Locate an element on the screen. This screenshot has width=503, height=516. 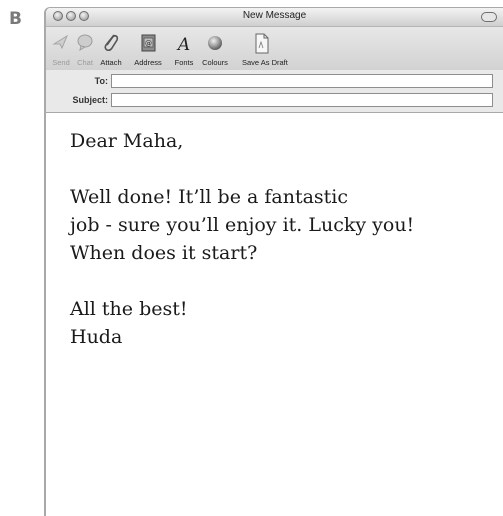
attach-label: Attach is located at coordinates (111, 62).